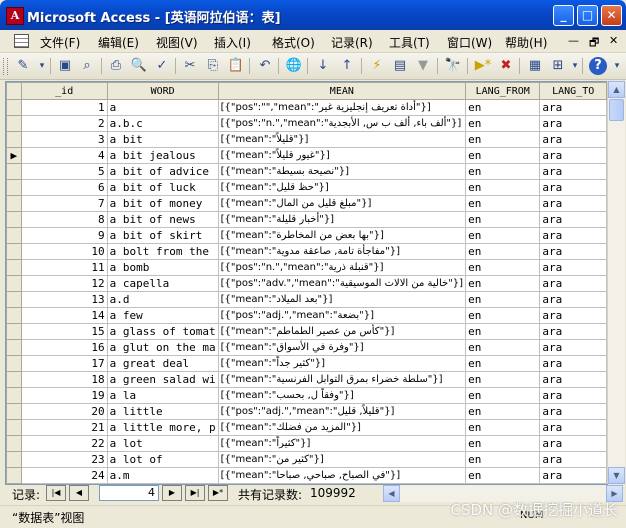 This screenshot has width=626, height=528. I want to click on close-button: ✕, so click(611, 15).